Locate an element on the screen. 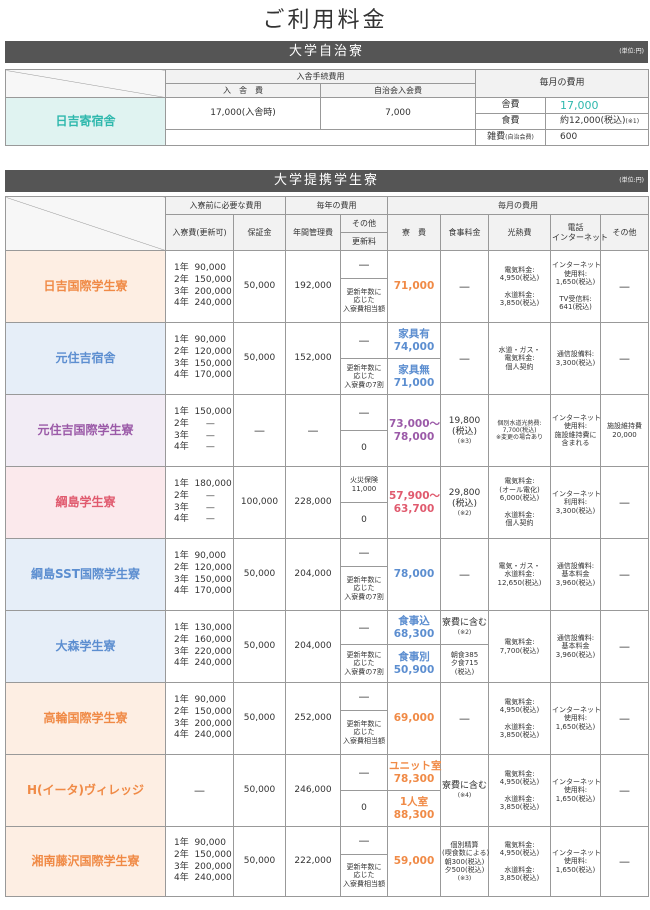 This screenshot has width=650, height=910. food-note: (※3) is located at coordinates (464, 441).